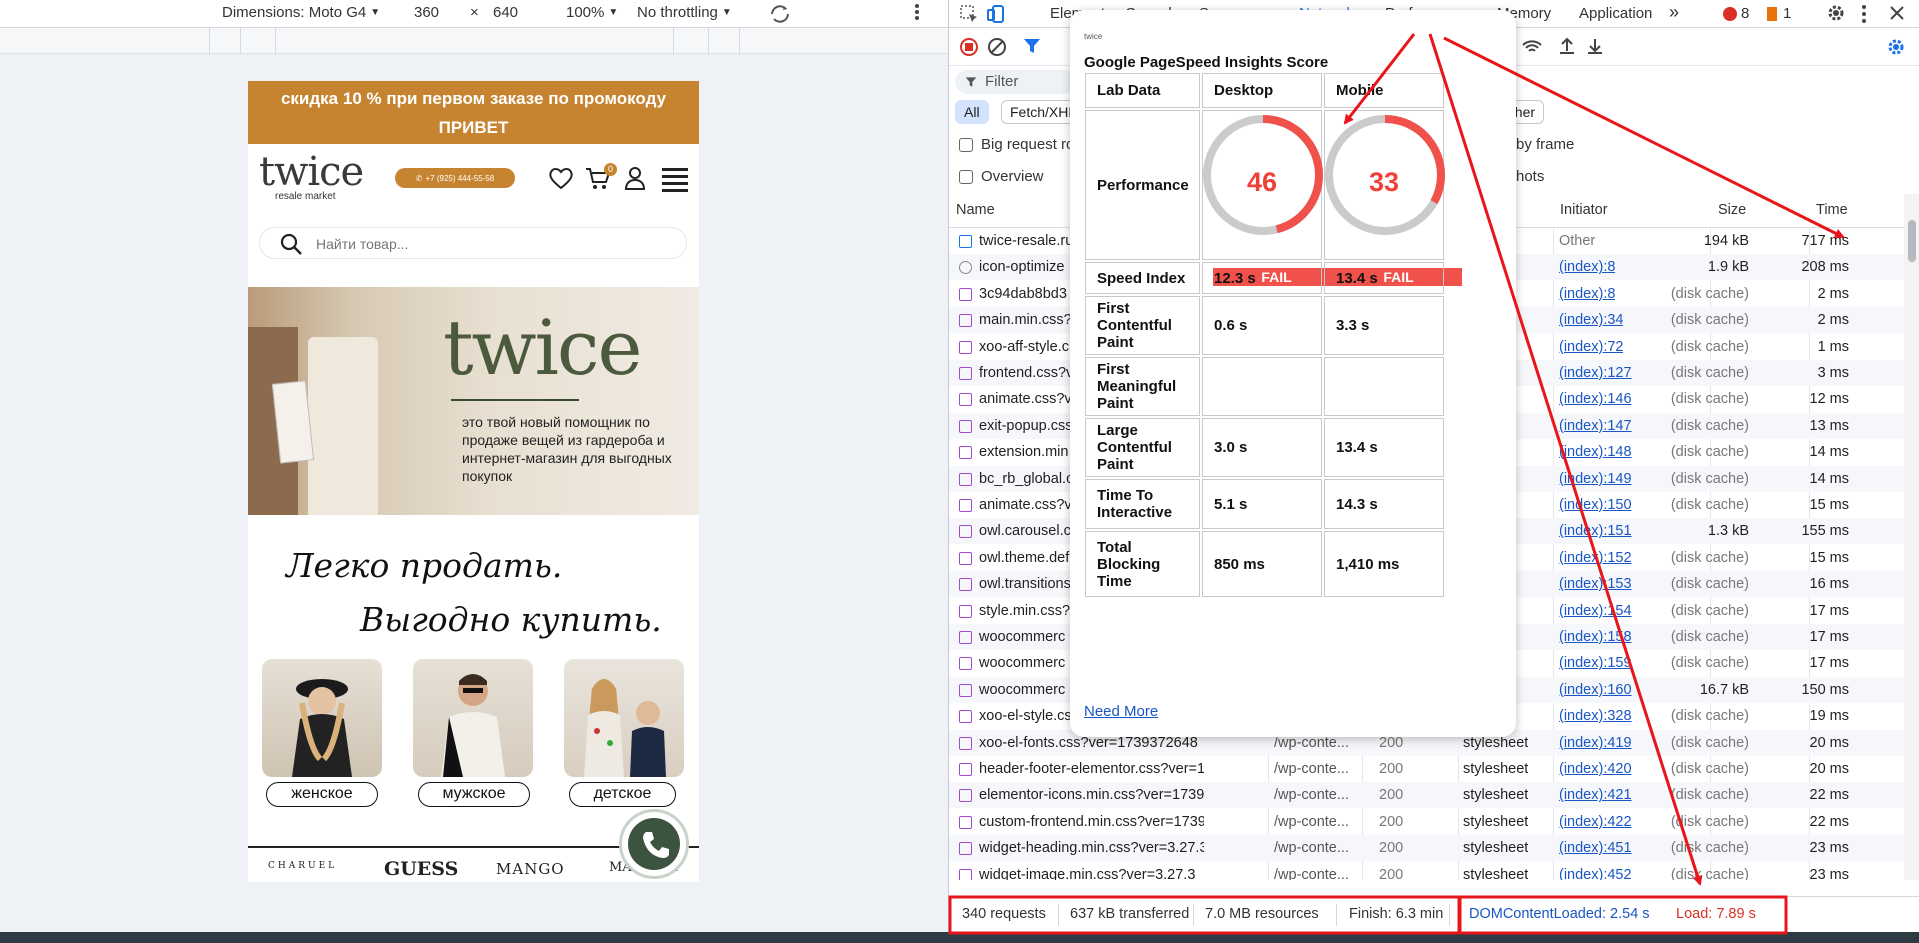 This screenshot has height=943, width=1919. What do you see at coordinates (684, 12) in the screenshot?
I see `throttling-select: No throttling ▼` at bounding box center [684, 12].